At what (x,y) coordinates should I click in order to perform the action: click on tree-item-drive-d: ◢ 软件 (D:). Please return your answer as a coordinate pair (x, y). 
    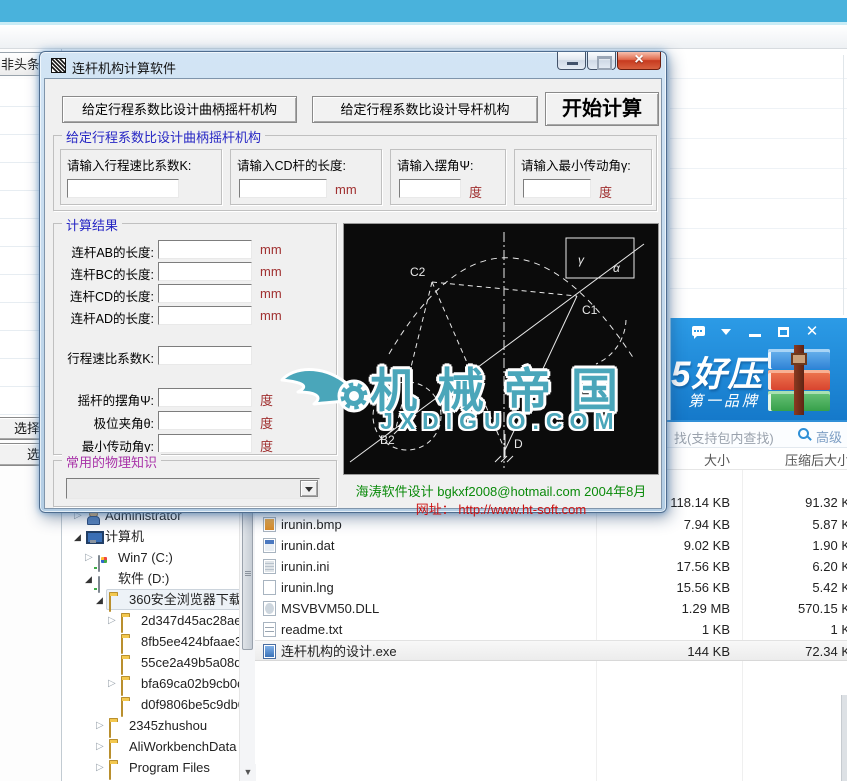
    Looking at the image, I should click on (115, 581).